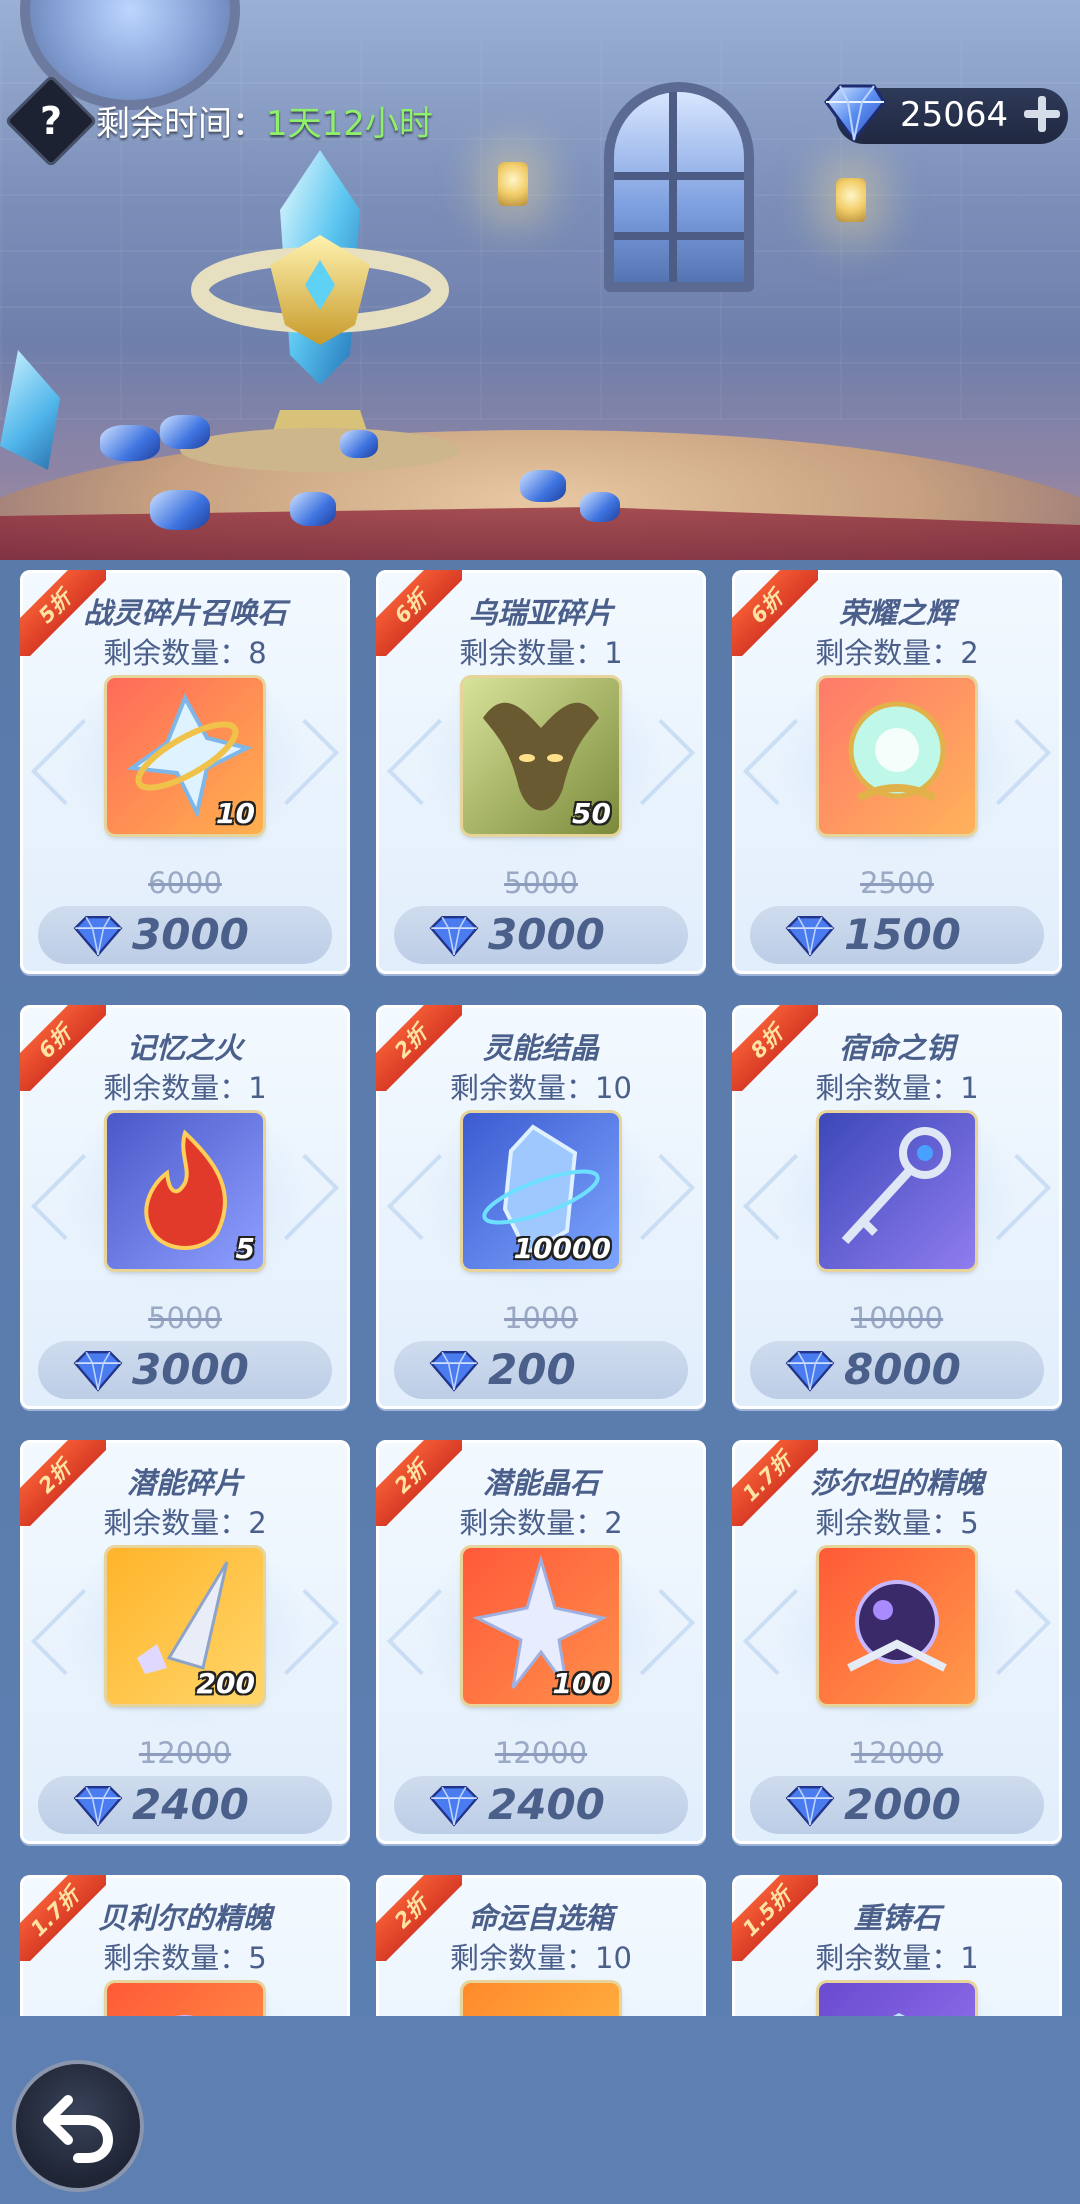 This screenshot has height=2204, width=1080. I want to click on sale-price: 200, so click(532, 1369).